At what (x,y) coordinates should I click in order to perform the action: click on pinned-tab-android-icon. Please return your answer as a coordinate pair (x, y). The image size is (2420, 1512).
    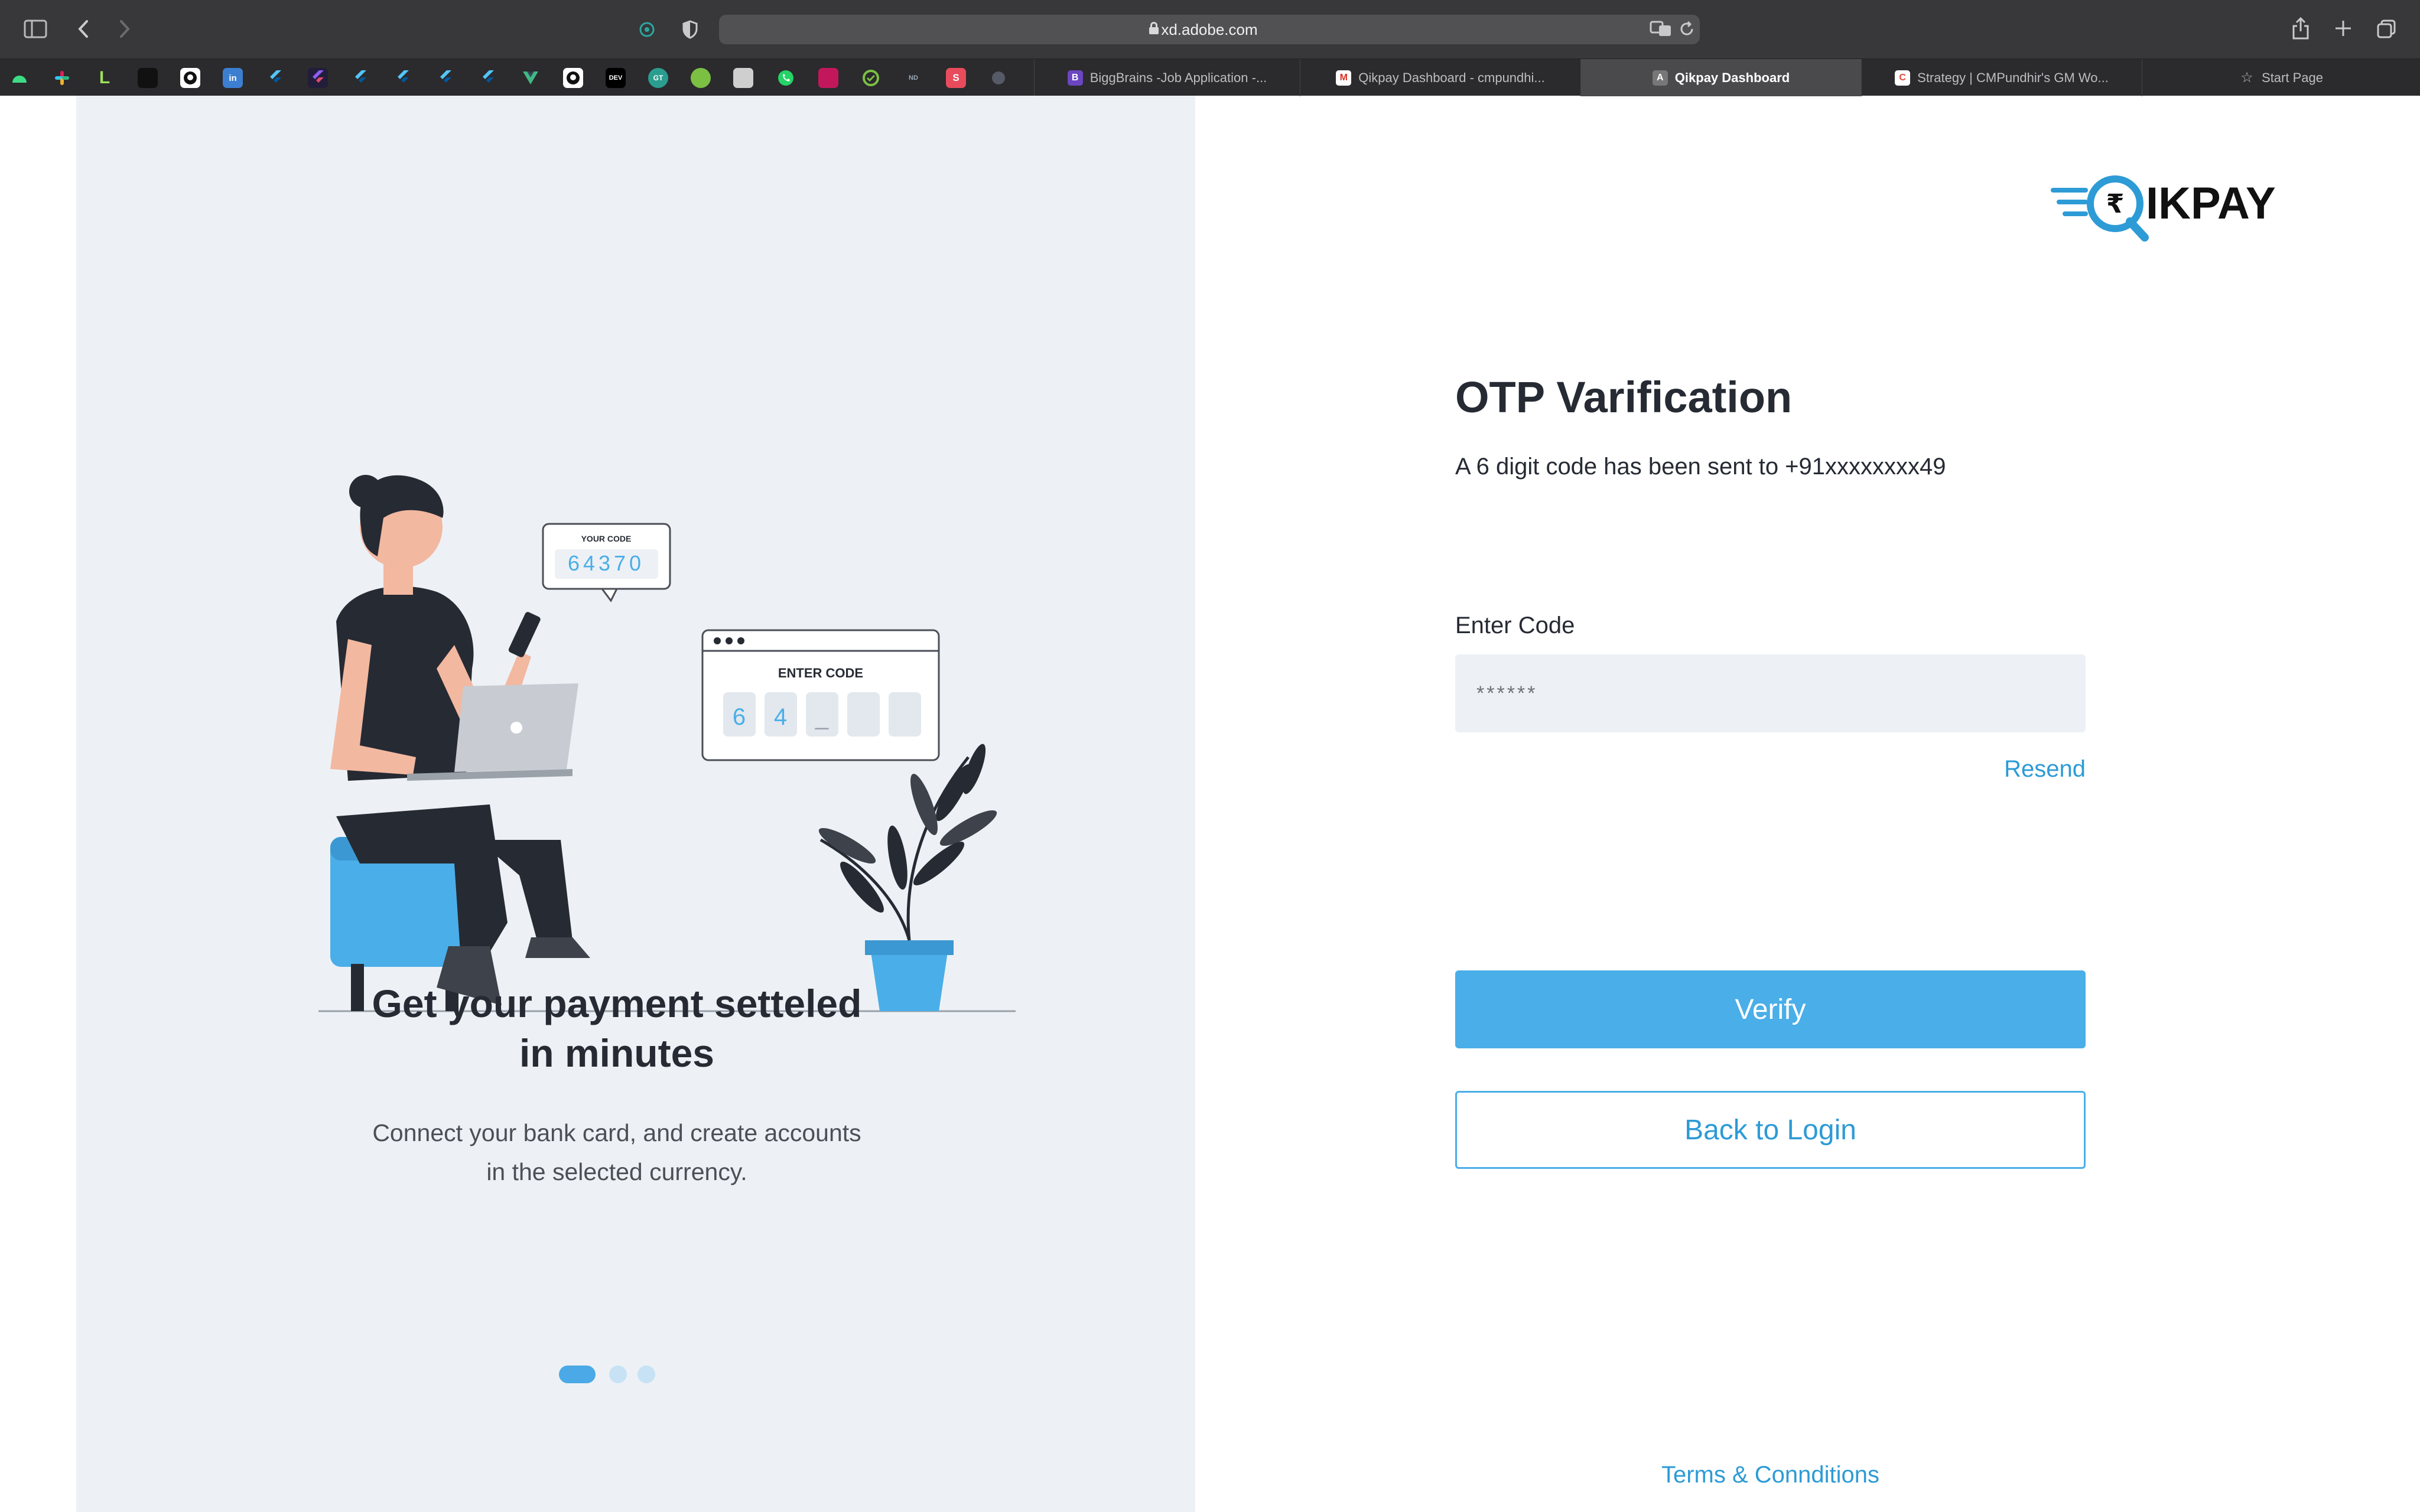
    Looking at the image, I should click on (19, 78).